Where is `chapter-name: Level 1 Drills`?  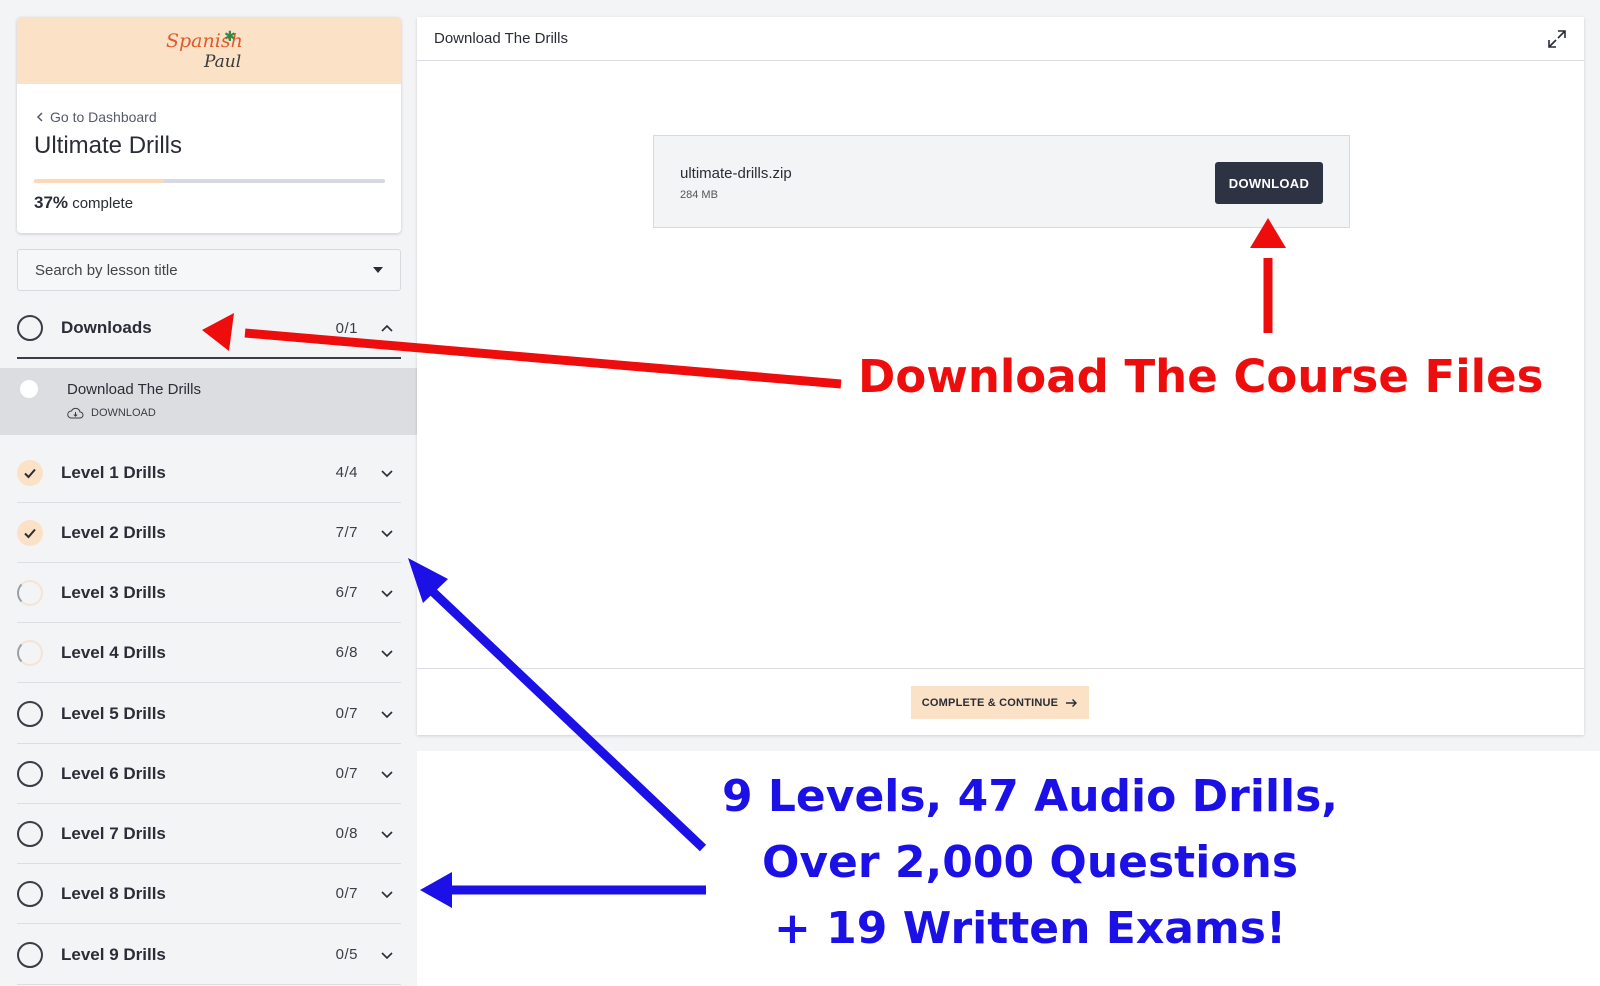 chapter-name: Level 1 Drills is located at coordinates (113, 472).